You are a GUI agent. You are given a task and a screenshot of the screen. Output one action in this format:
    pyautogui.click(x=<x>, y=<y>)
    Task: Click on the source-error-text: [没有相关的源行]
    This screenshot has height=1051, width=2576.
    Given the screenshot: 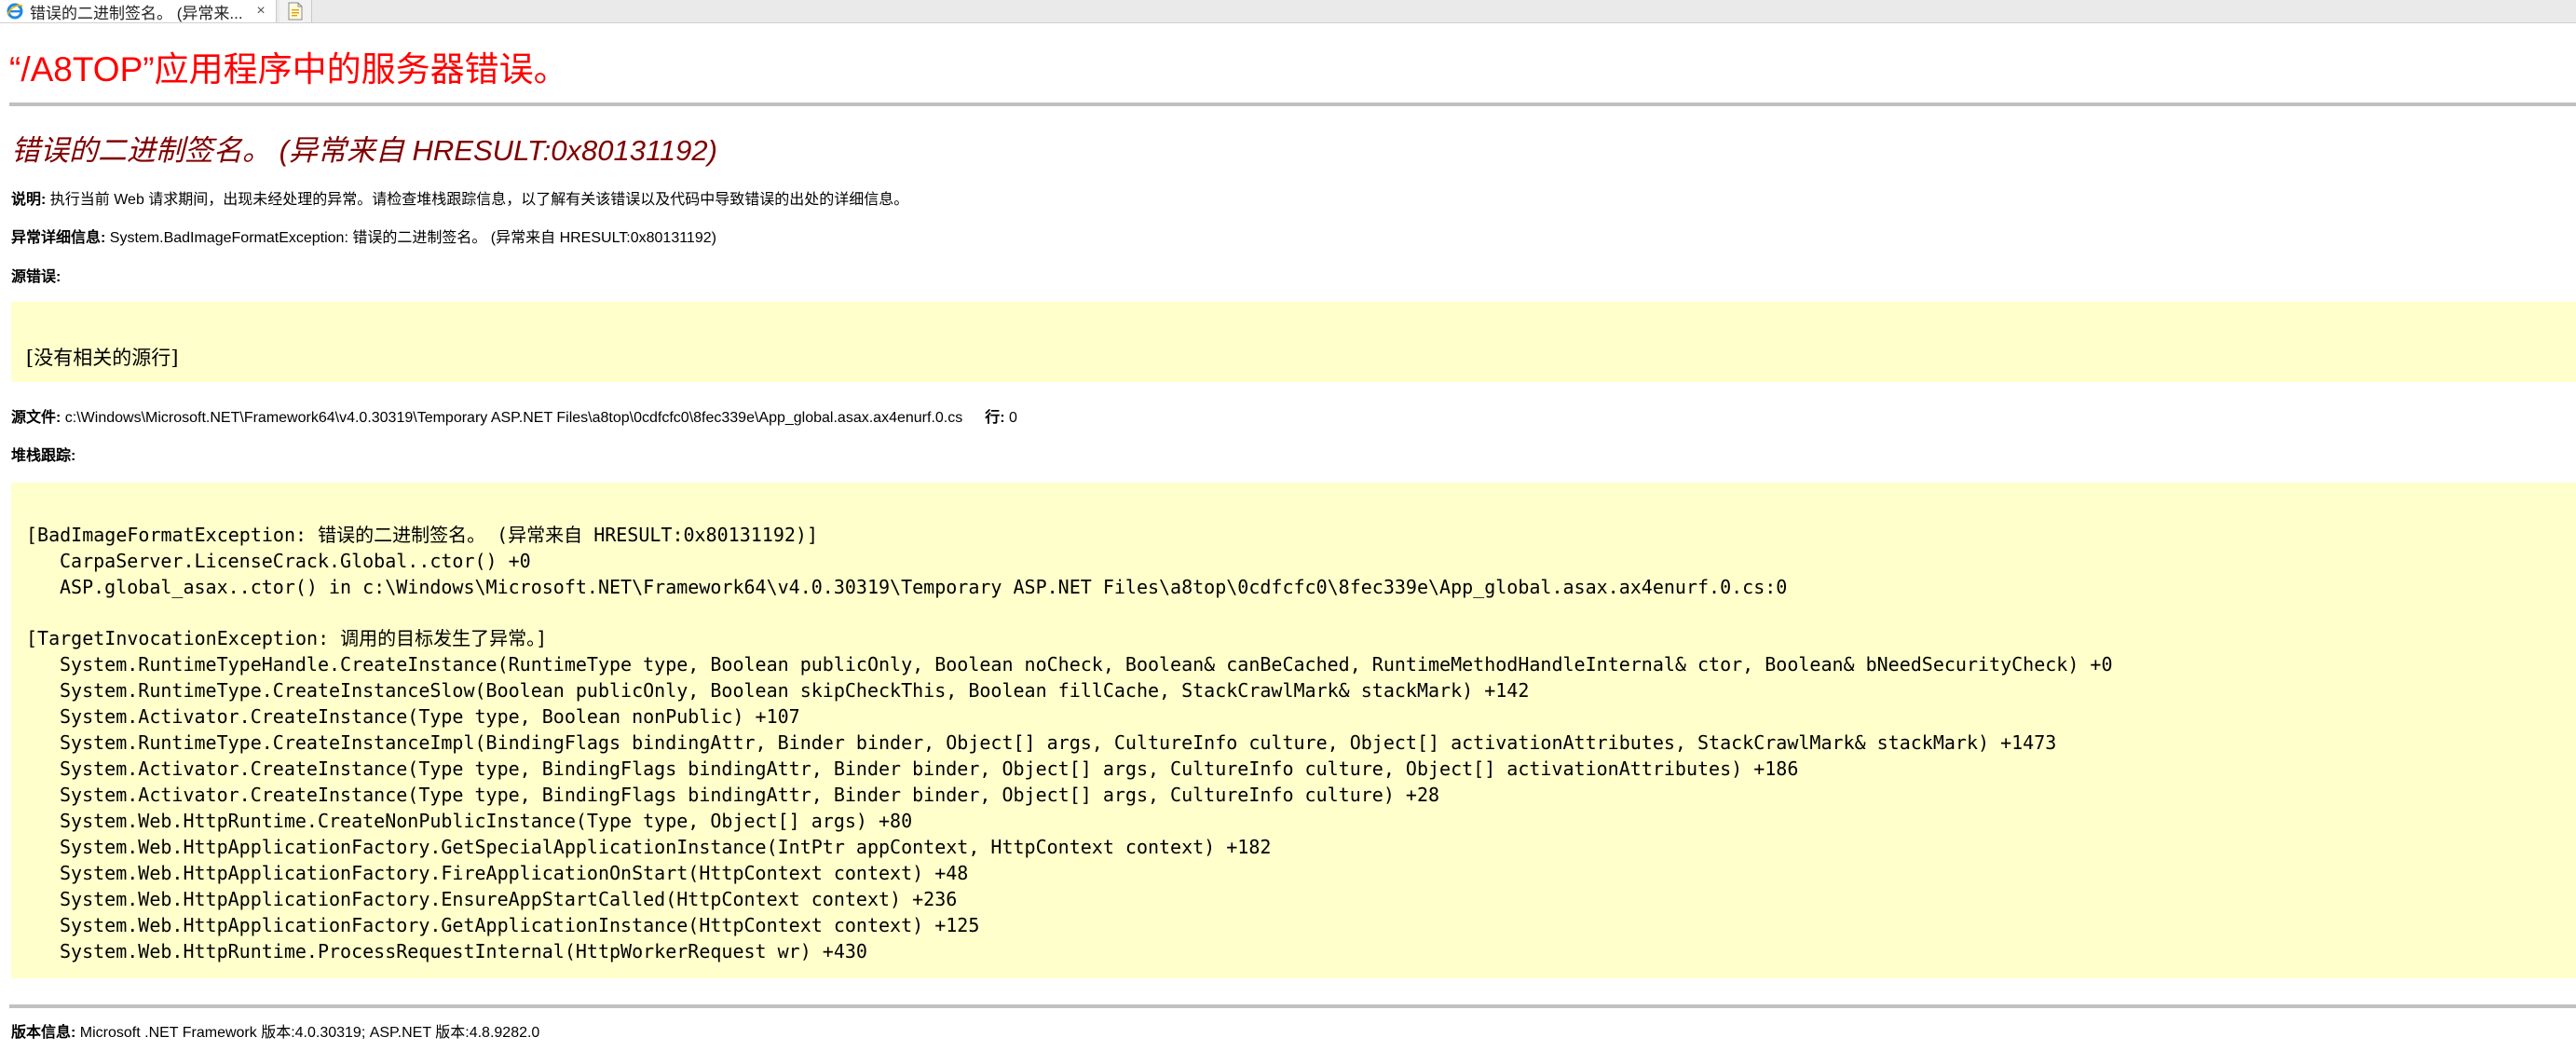 What is the action you would take?
    pyautogui.click(x=102, y=358)
    